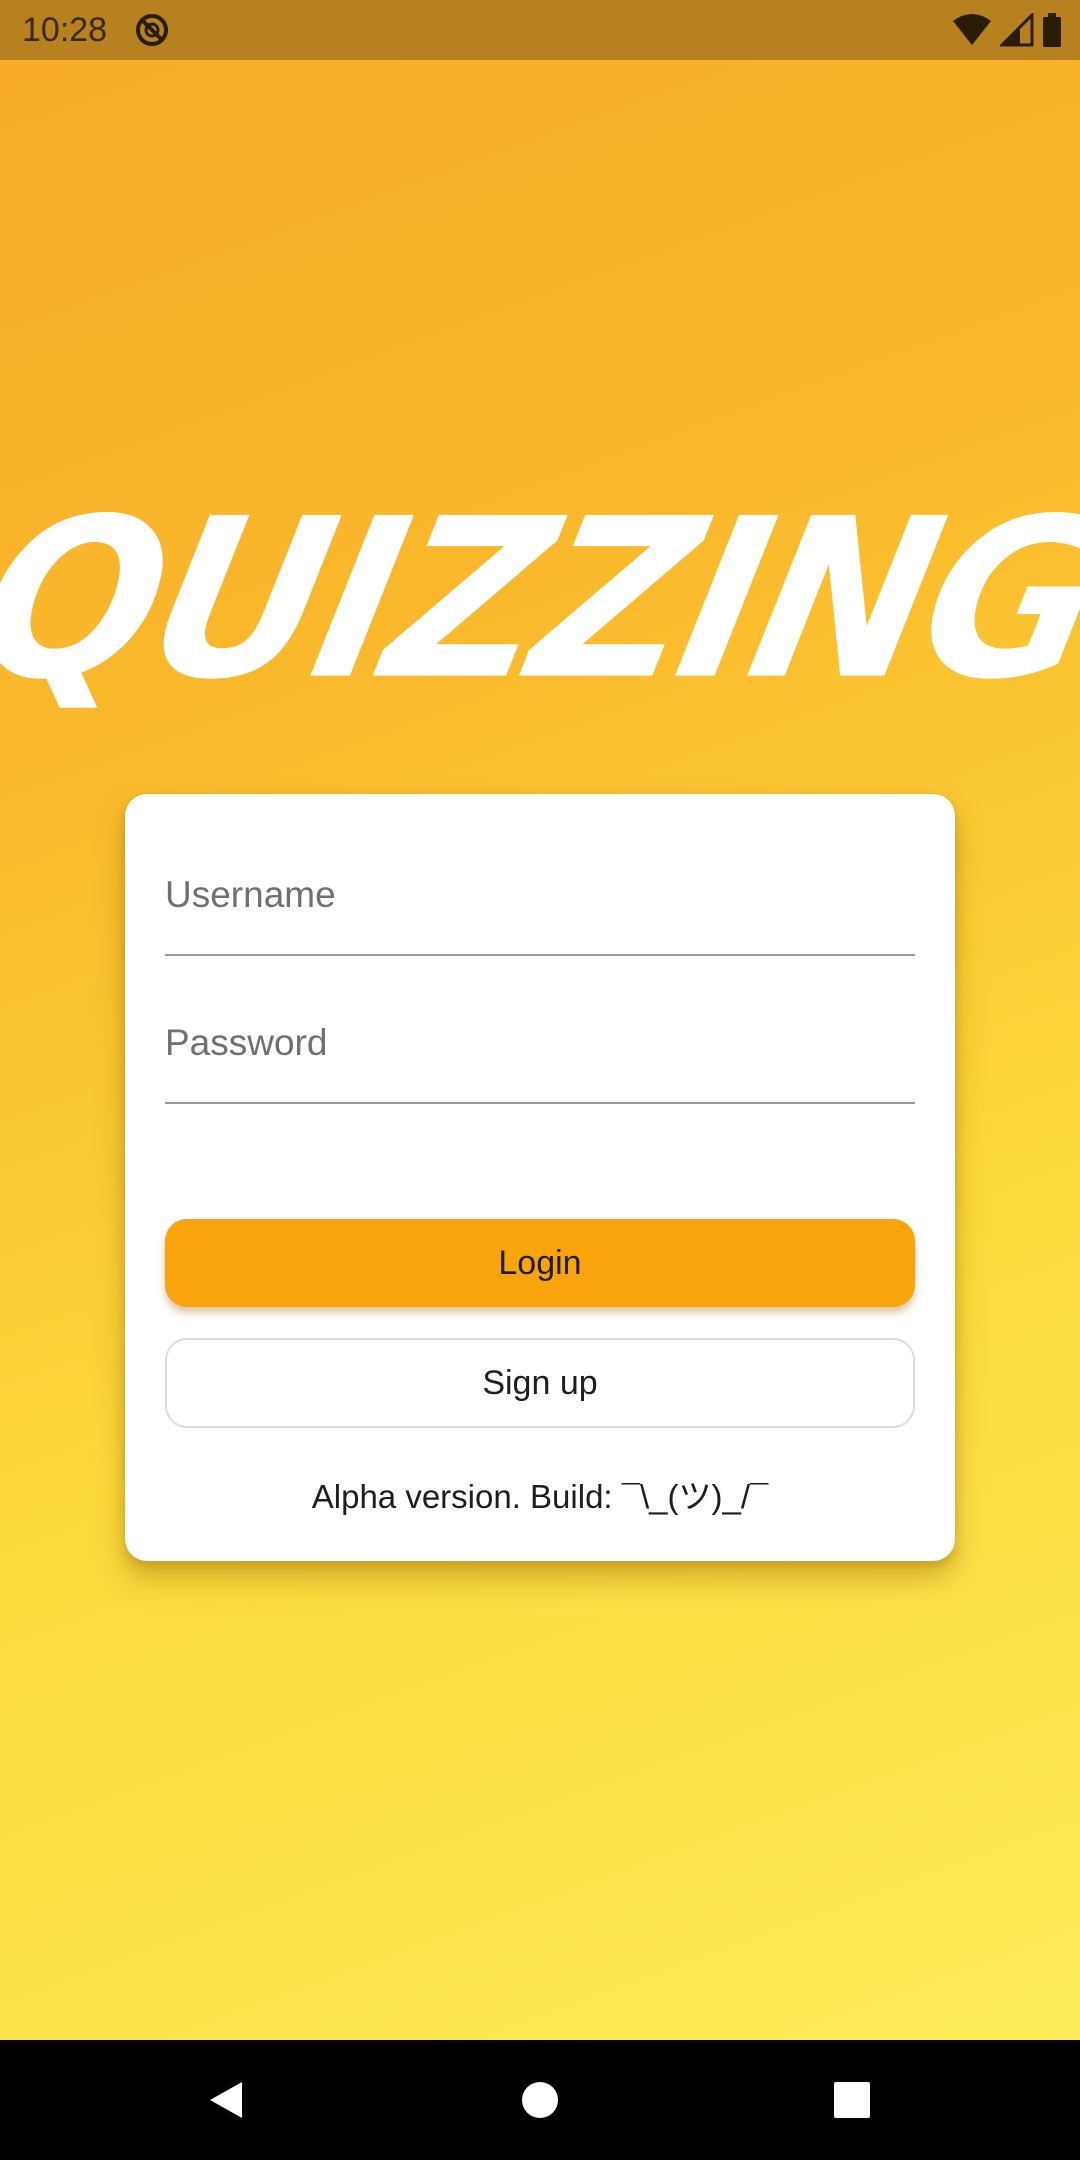 The width and height of the screenshot is (1080, 2160). Describe the element at coordinates (226, 2100) in the screenshot. I see `back-icon` at that location.